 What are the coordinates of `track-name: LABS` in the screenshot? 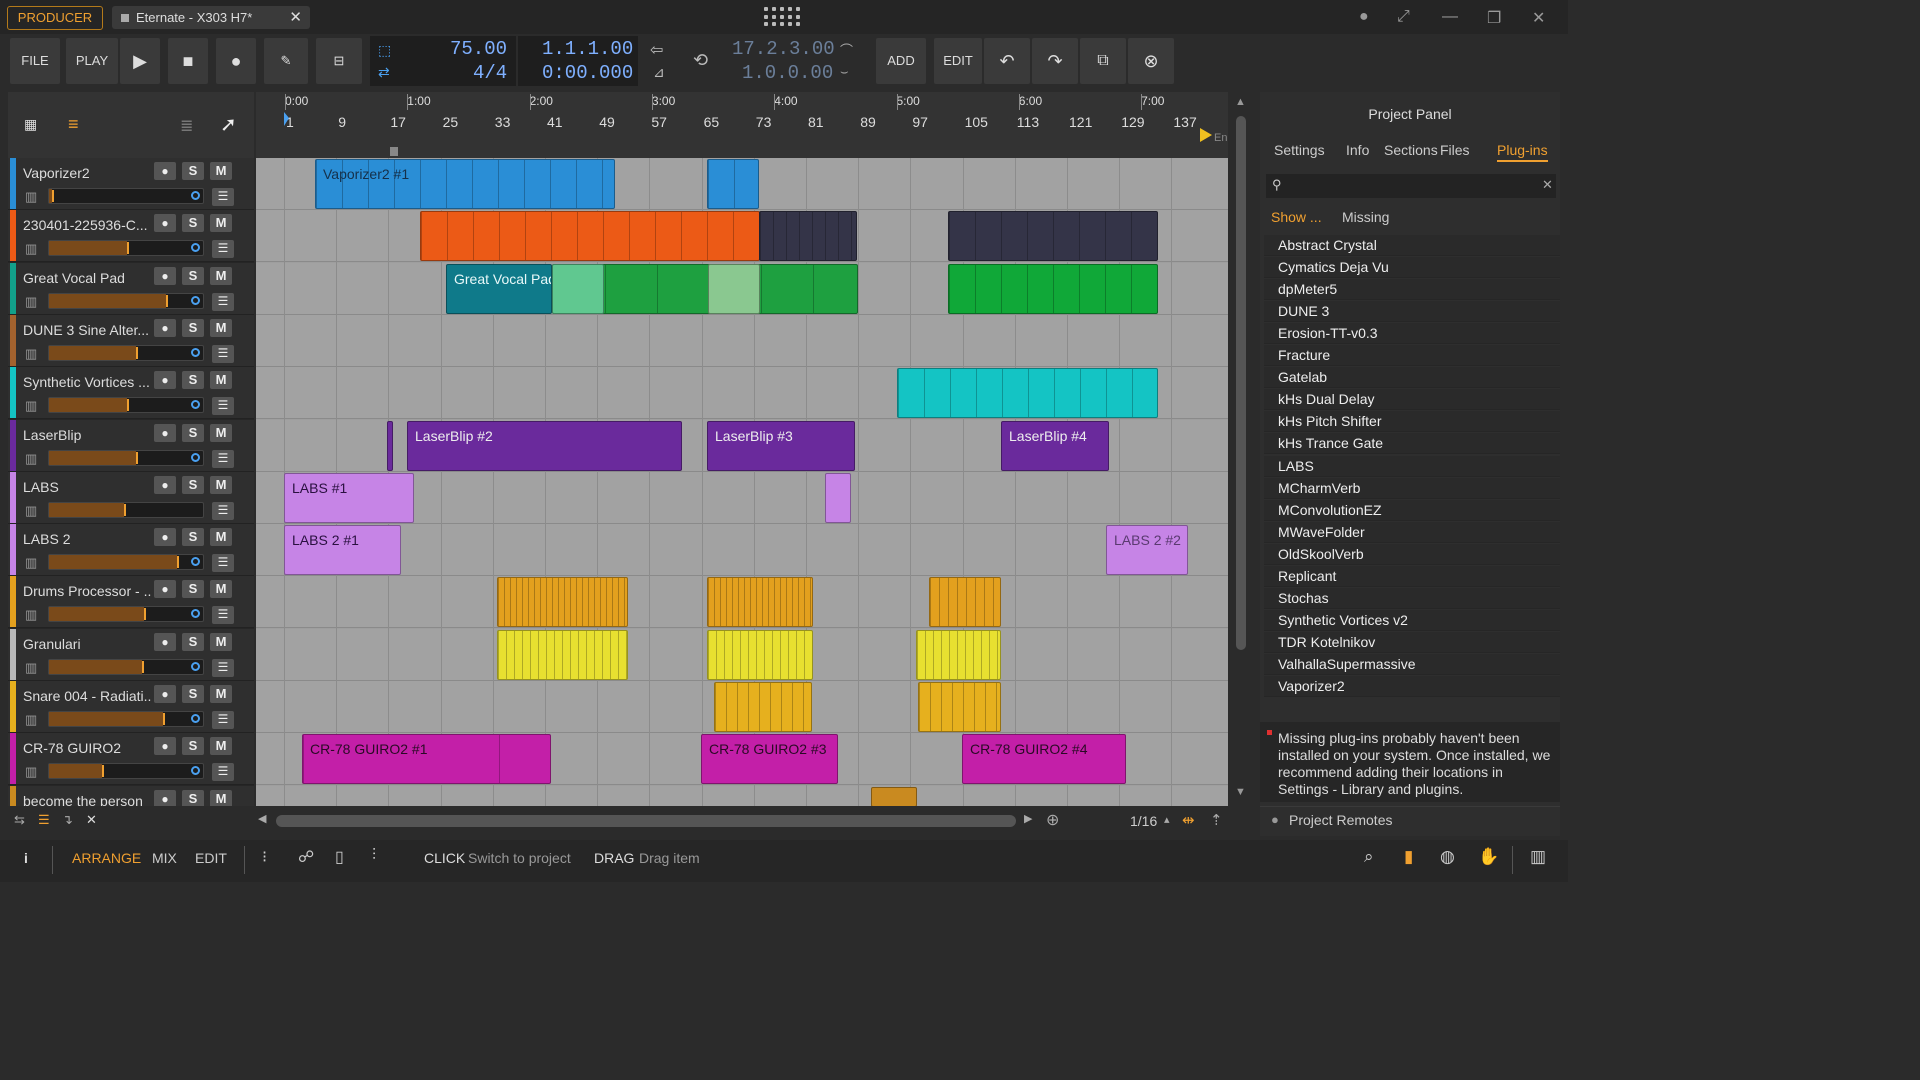 It's located at (87, 487).